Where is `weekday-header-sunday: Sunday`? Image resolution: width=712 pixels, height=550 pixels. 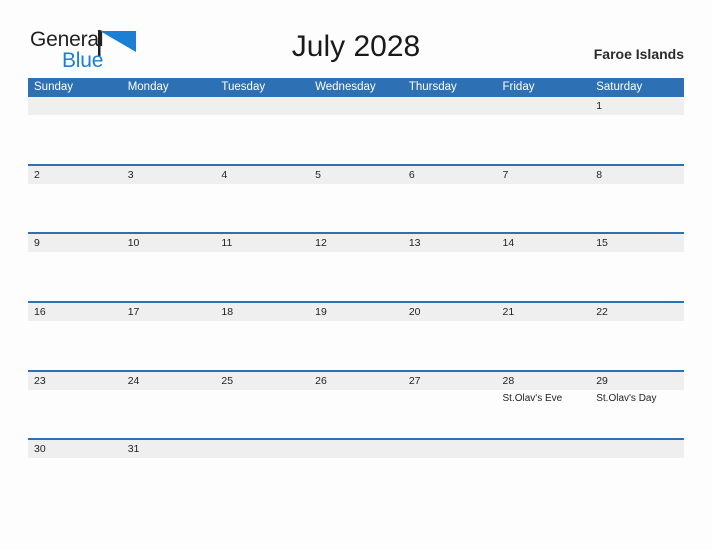
weekday-header-sunday: Sunday is located at coordinates (54, 87).